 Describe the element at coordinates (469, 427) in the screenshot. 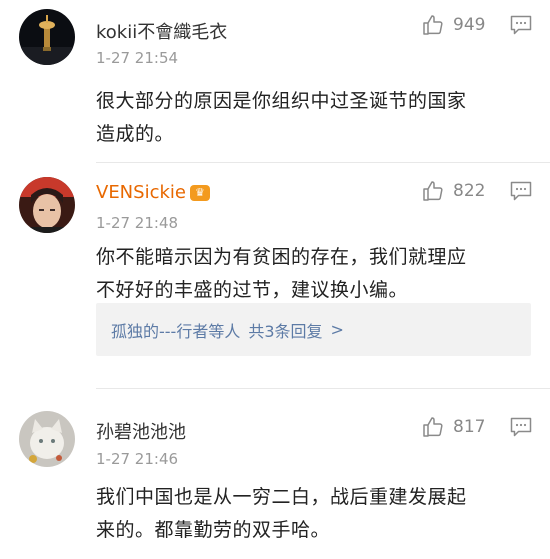

I see `like-count: 817` at that location.